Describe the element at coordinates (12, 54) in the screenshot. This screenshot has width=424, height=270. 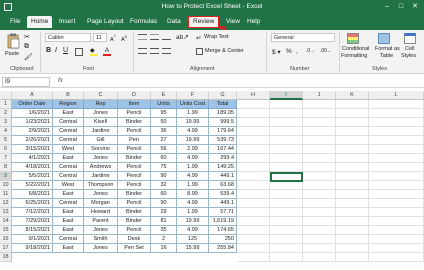
I see `paste-button: Paste` at that location.